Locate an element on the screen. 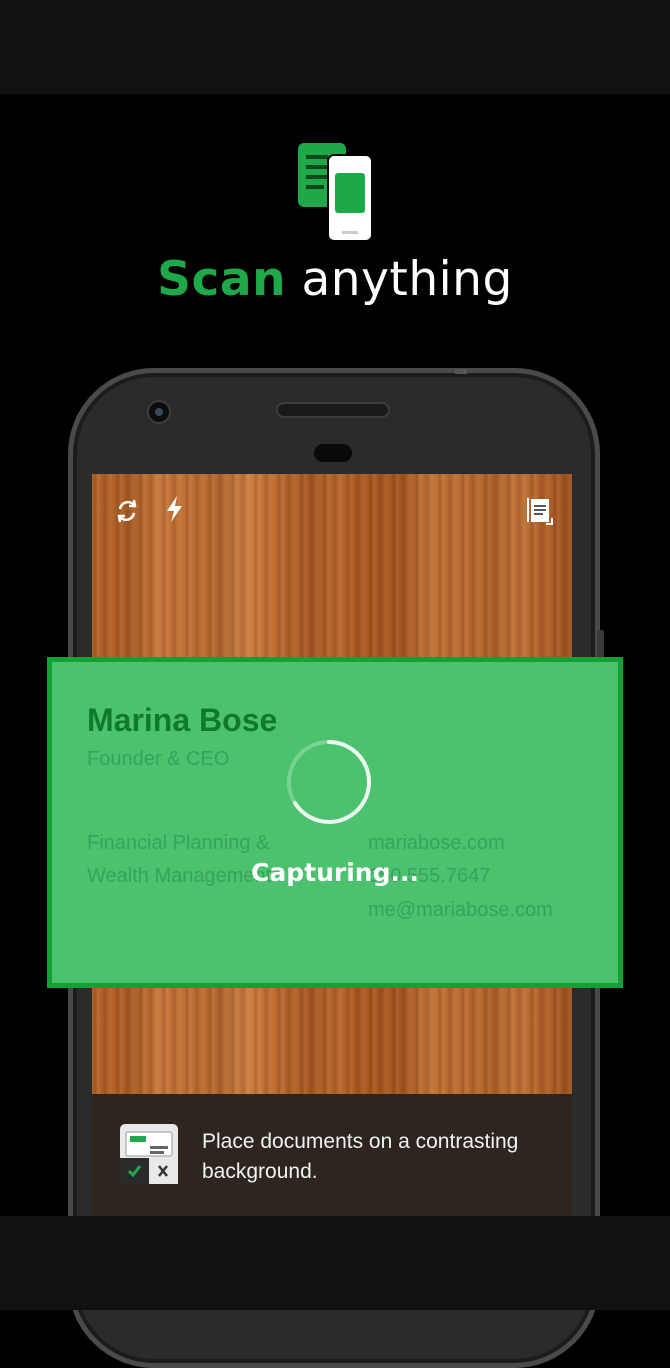 The height and width of the screenshot is (1368, 670). contrast-tip-icon is located at coordinates (149, 1154).